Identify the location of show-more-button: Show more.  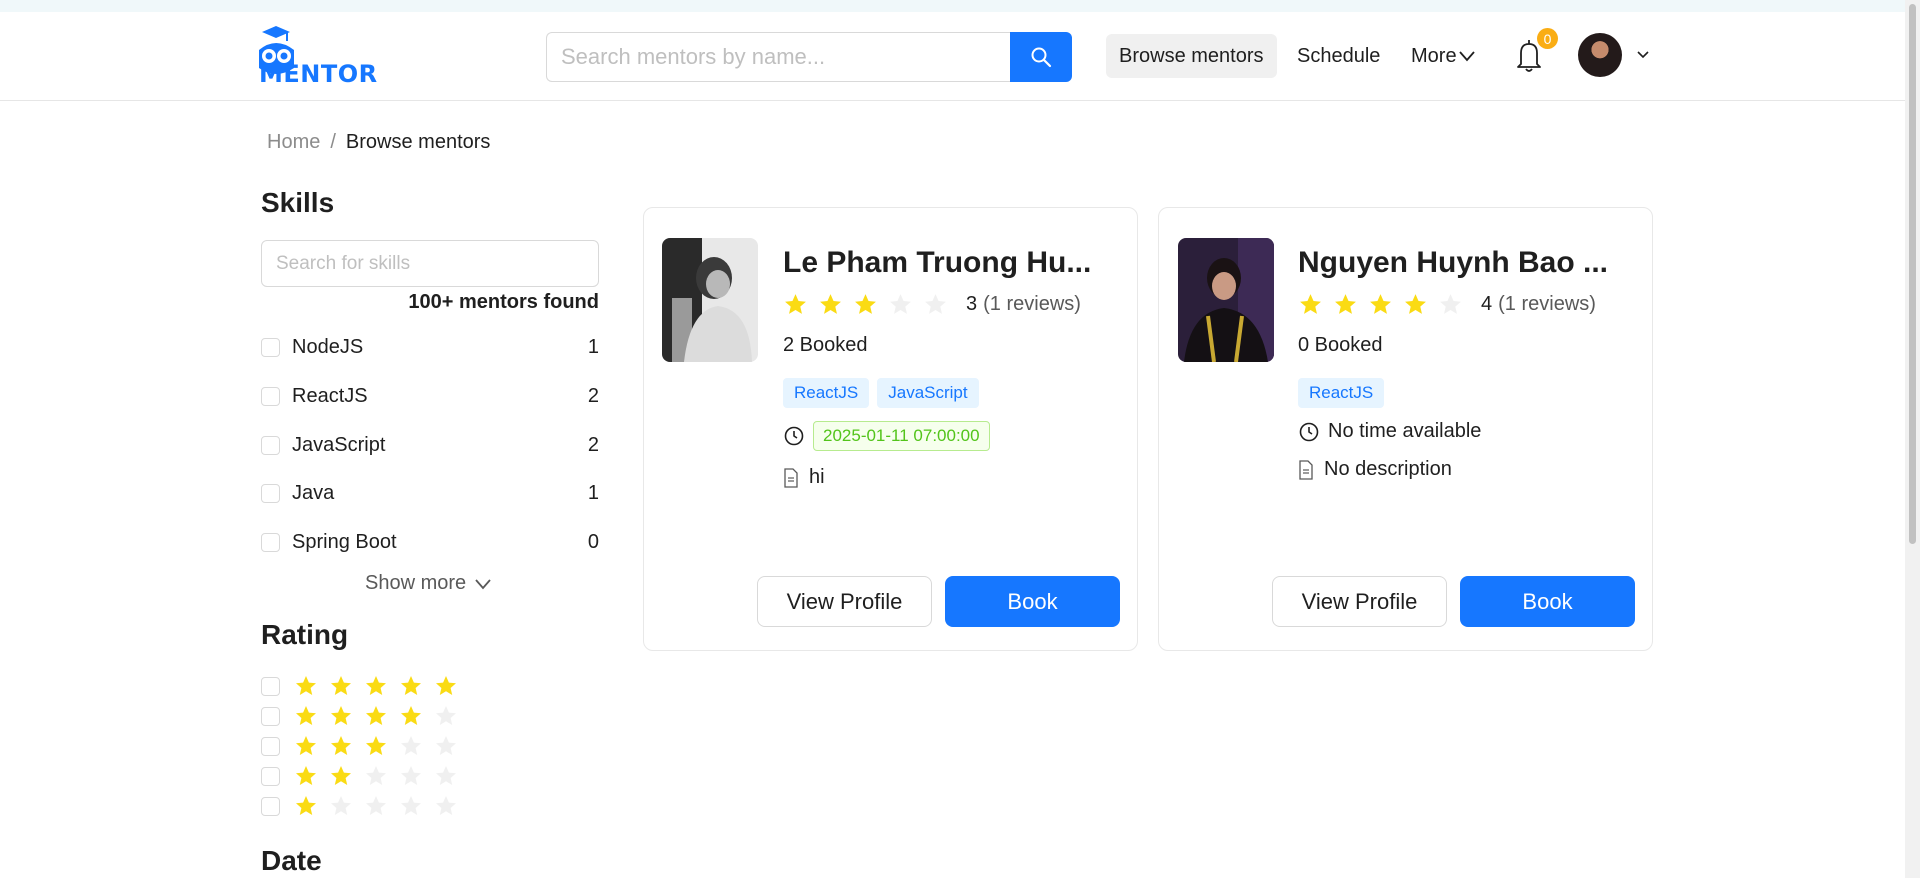
(428, 583).